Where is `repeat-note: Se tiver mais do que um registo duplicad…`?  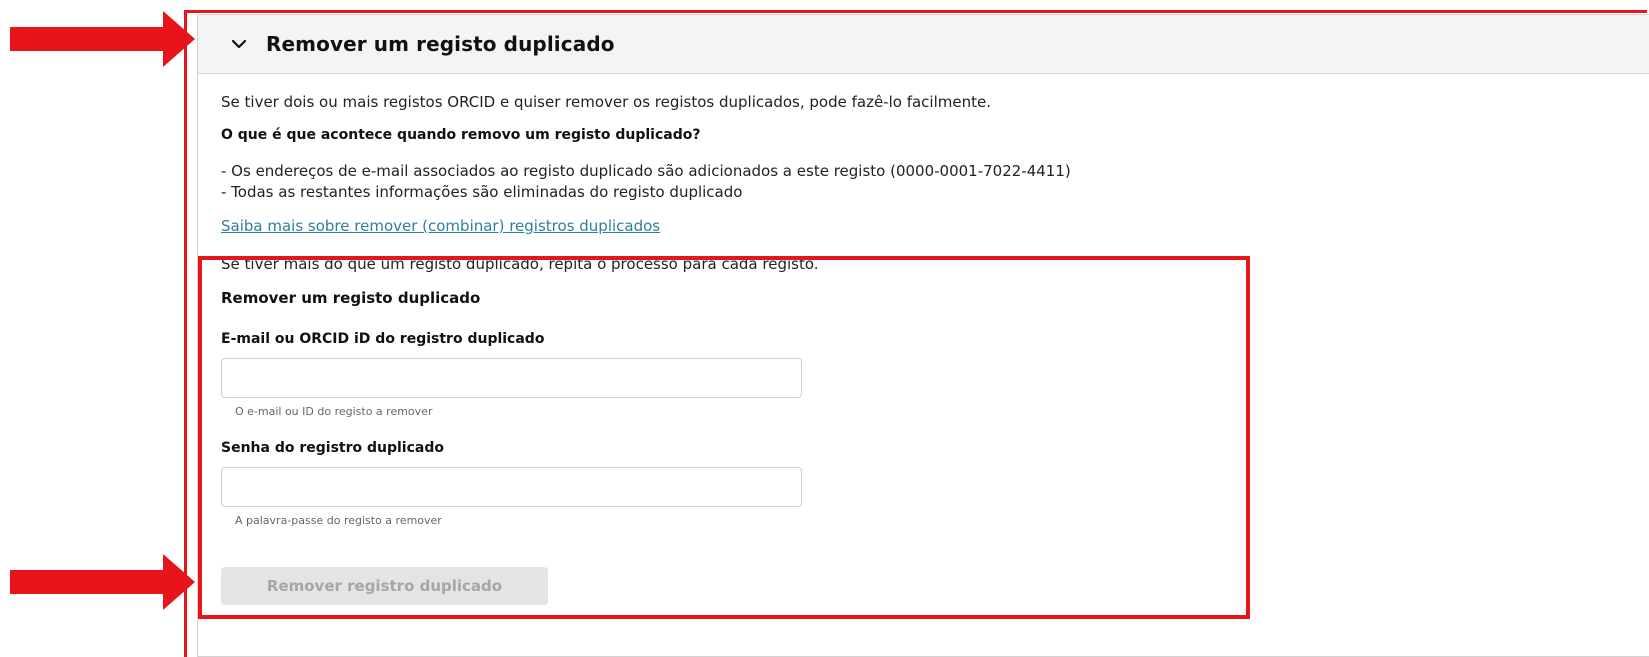 repeat-note: Se tiver mais do que um registo duplicad… is located at coordinates (520, 264).